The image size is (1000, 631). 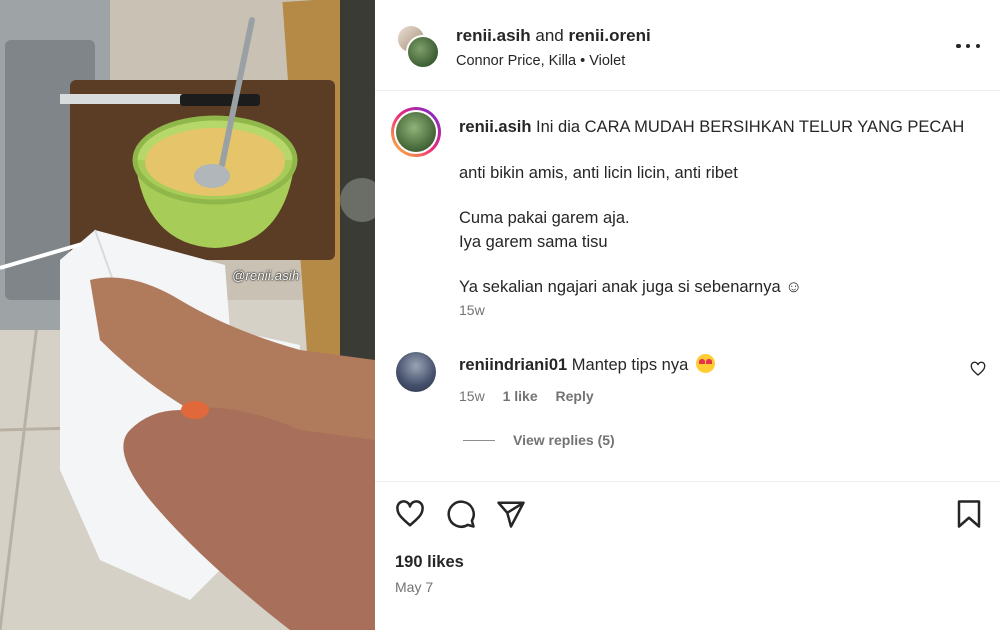 I want to click on comment-icon, so click(x=461, y=514).